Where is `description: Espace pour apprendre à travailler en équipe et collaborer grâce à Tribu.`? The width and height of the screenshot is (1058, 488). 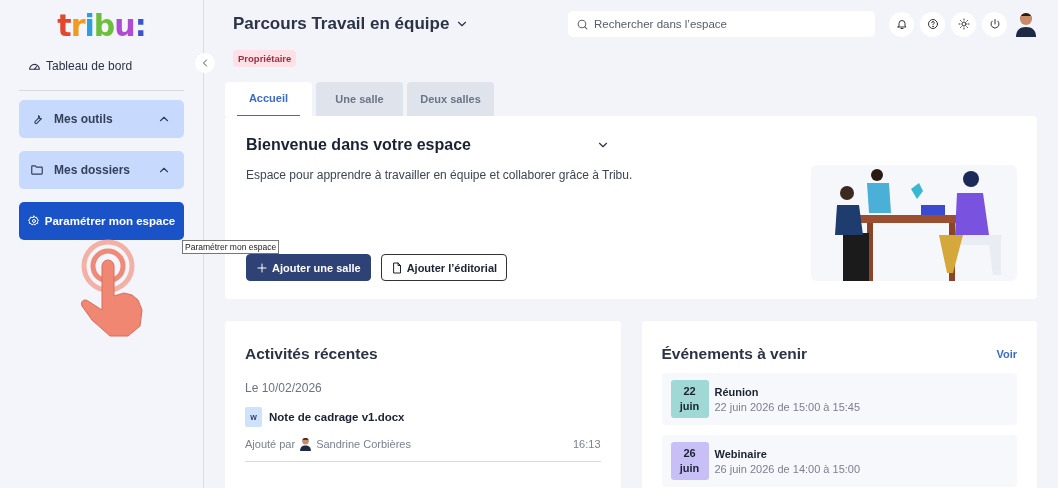 description: Espace pour apprendre à travailler en équipe et collaborer grâce à Tribu. is located at coordinates (440, 175).